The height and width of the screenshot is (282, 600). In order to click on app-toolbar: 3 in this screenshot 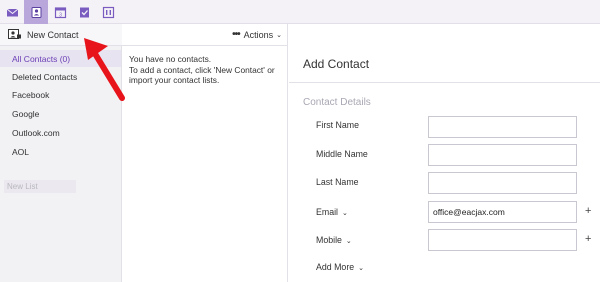, I will do `click(300, 12)`.